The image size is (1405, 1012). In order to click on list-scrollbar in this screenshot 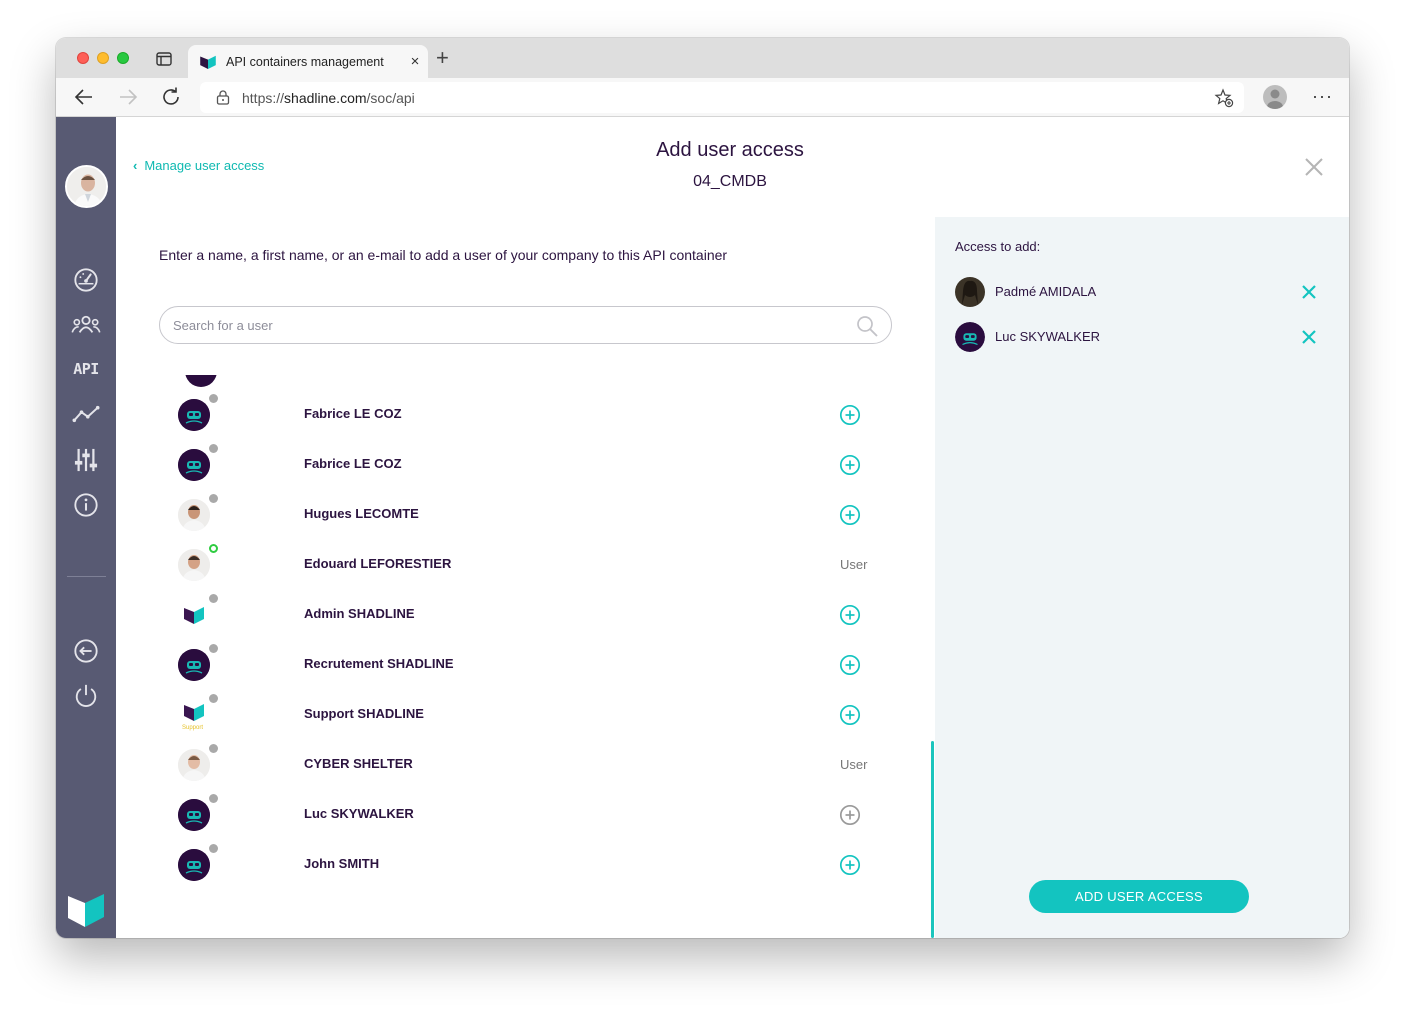, I will do `click(932, 839)`.